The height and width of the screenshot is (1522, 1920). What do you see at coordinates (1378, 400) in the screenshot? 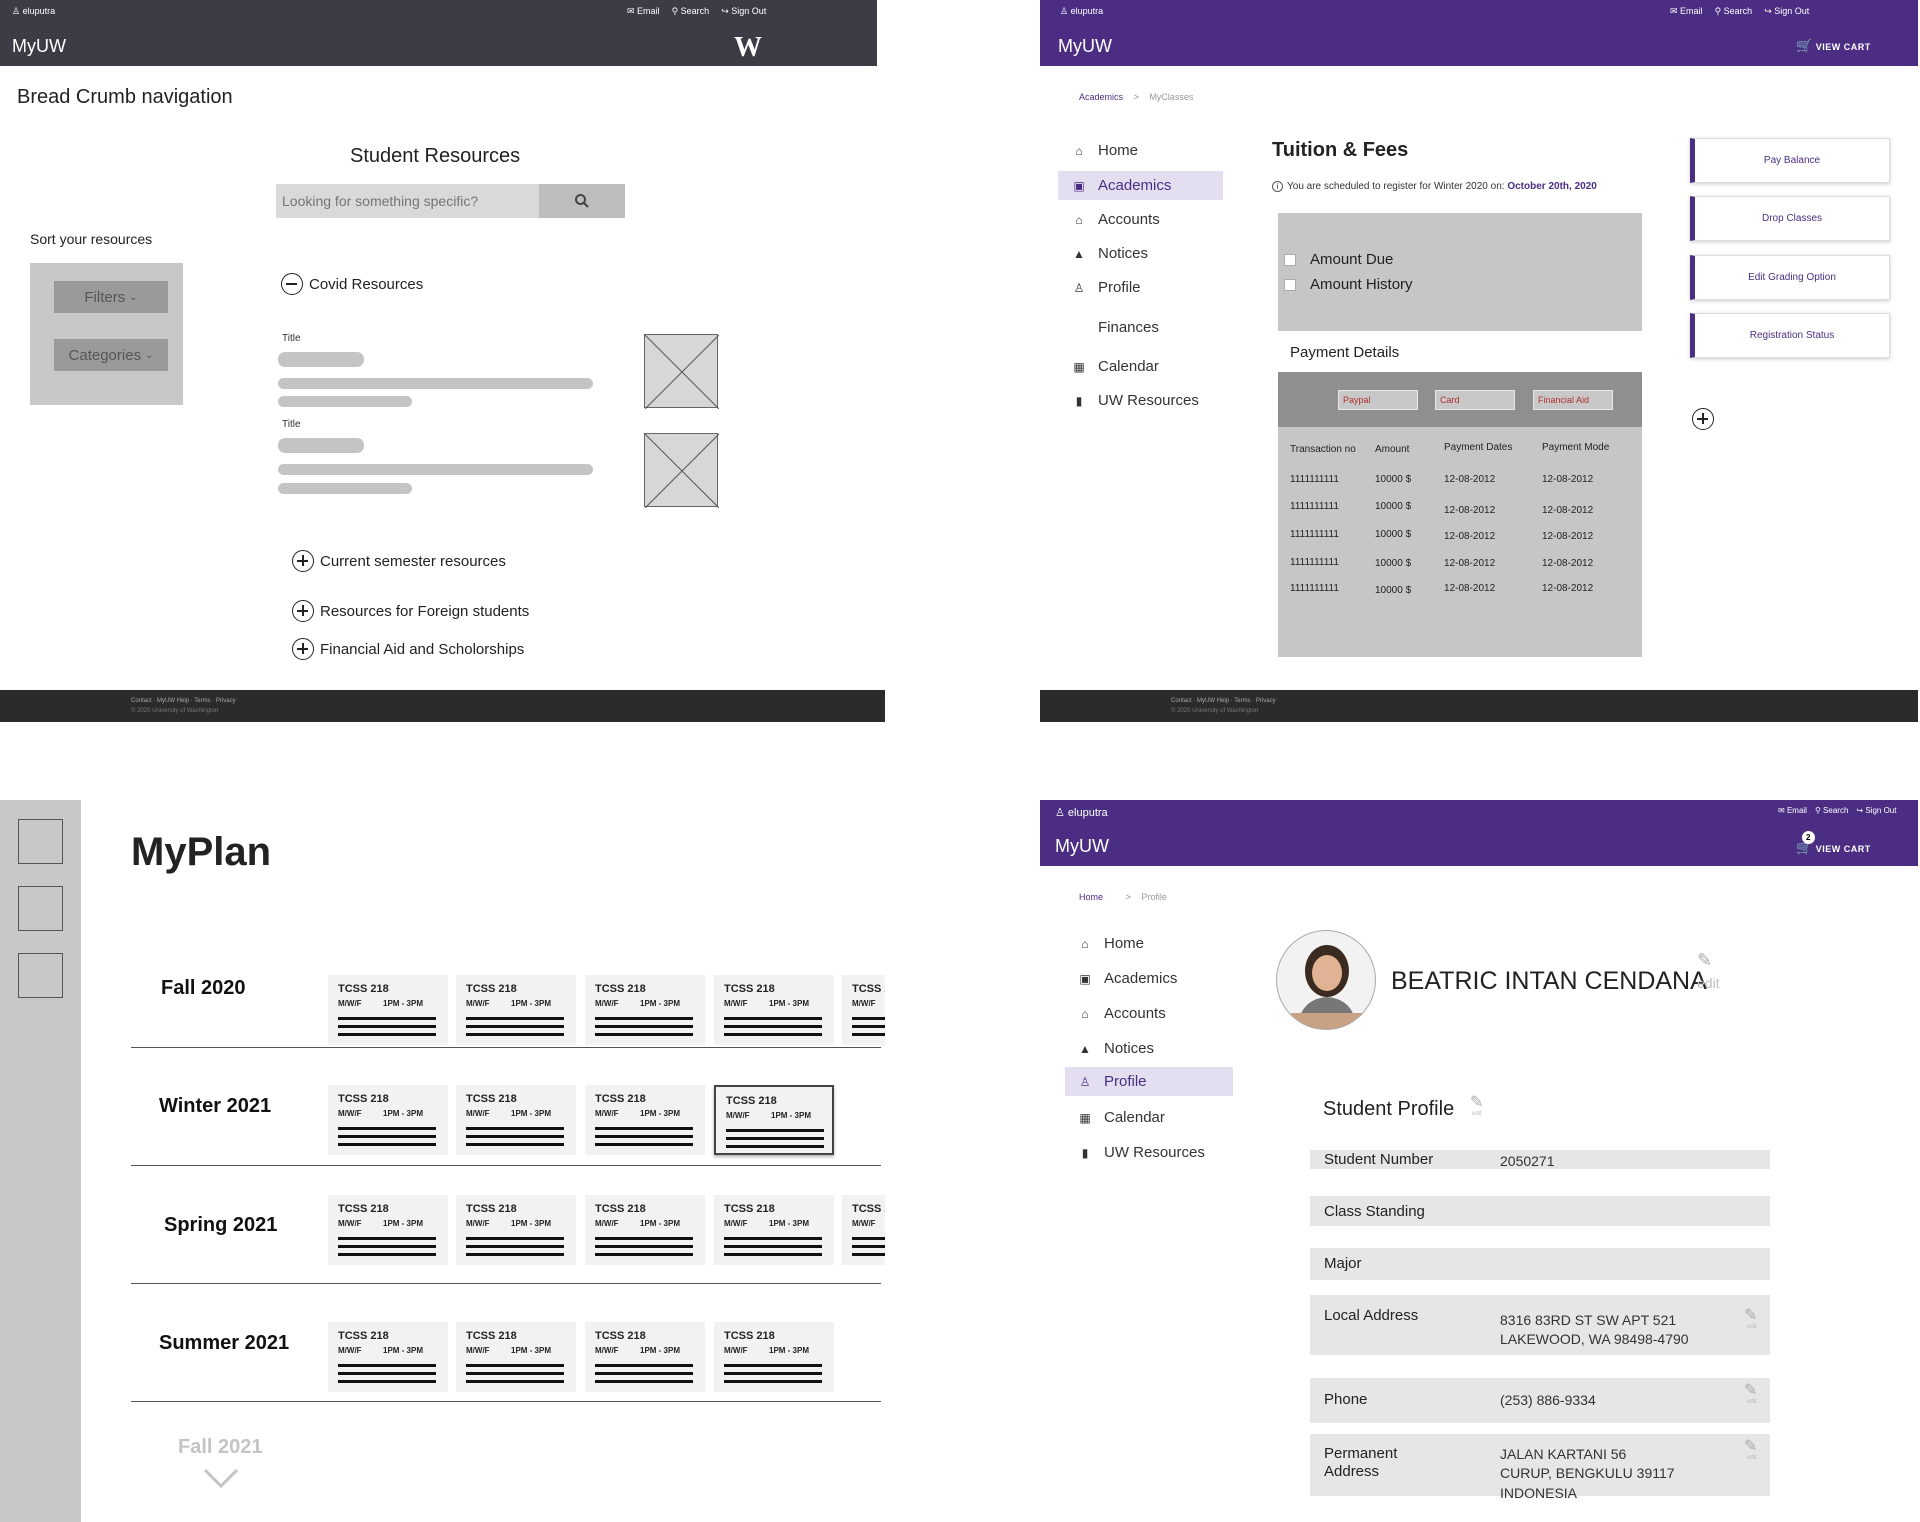
I see `tab-paypal: Paypal` at bounding box center [1378, 400].